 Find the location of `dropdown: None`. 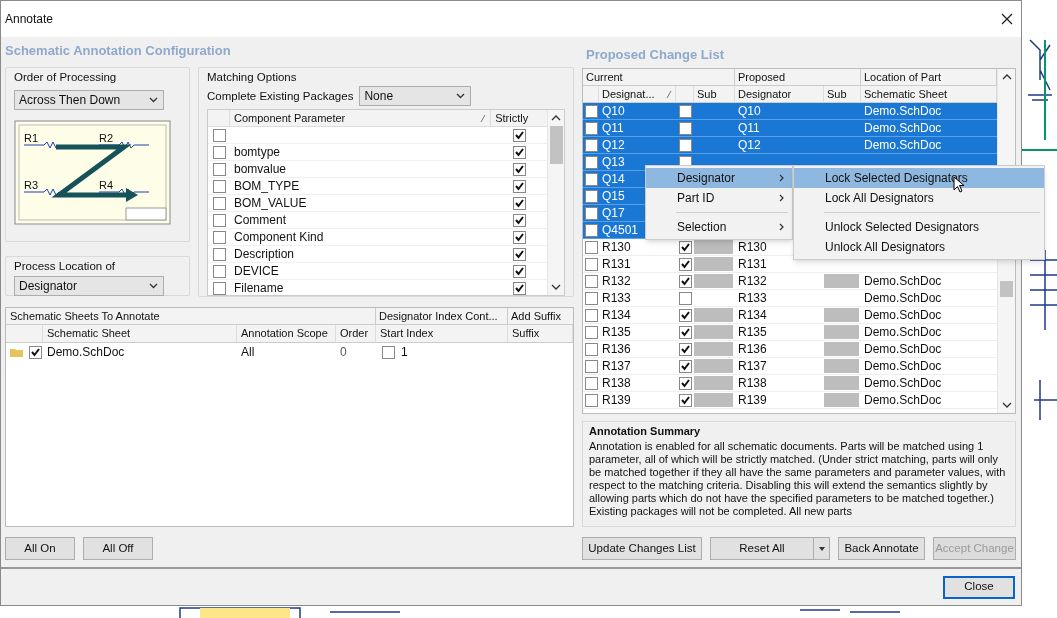

dropdown: None is located at coordinates (415, 96).